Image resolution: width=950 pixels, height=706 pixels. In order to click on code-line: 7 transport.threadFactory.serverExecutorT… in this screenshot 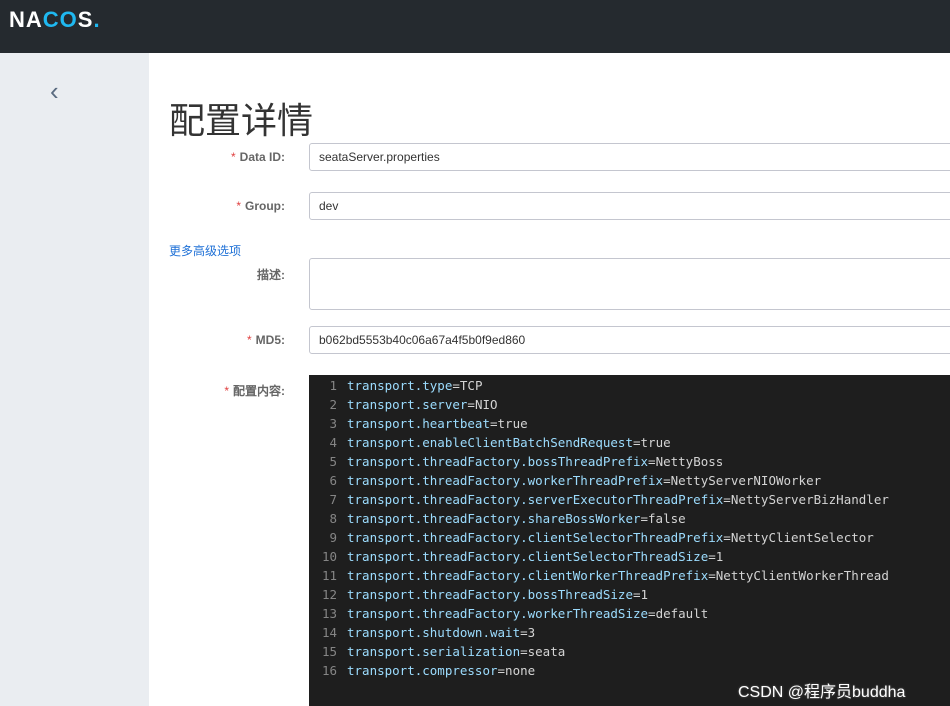, I will do `click(629, 499)`.